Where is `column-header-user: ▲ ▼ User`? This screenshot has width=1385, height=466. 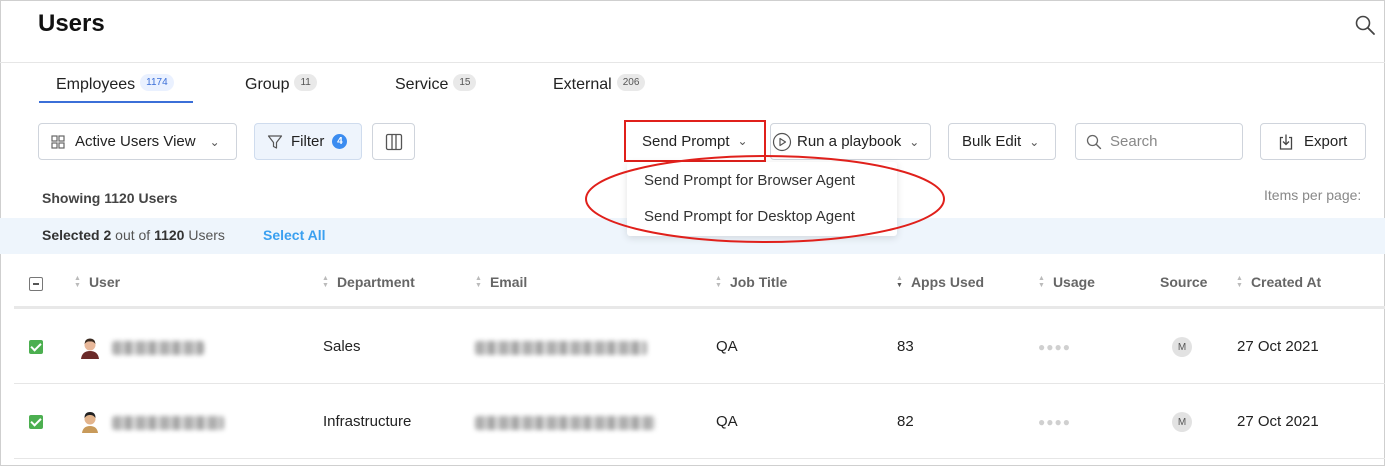
column-header-user: ▲ ▼ User is located at coordinates (97, 282).